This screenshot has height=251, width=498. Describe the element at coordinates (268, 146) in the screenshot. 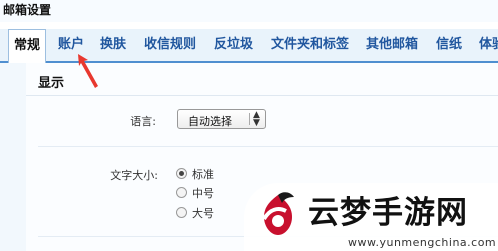

I see `row-divider` at that location.